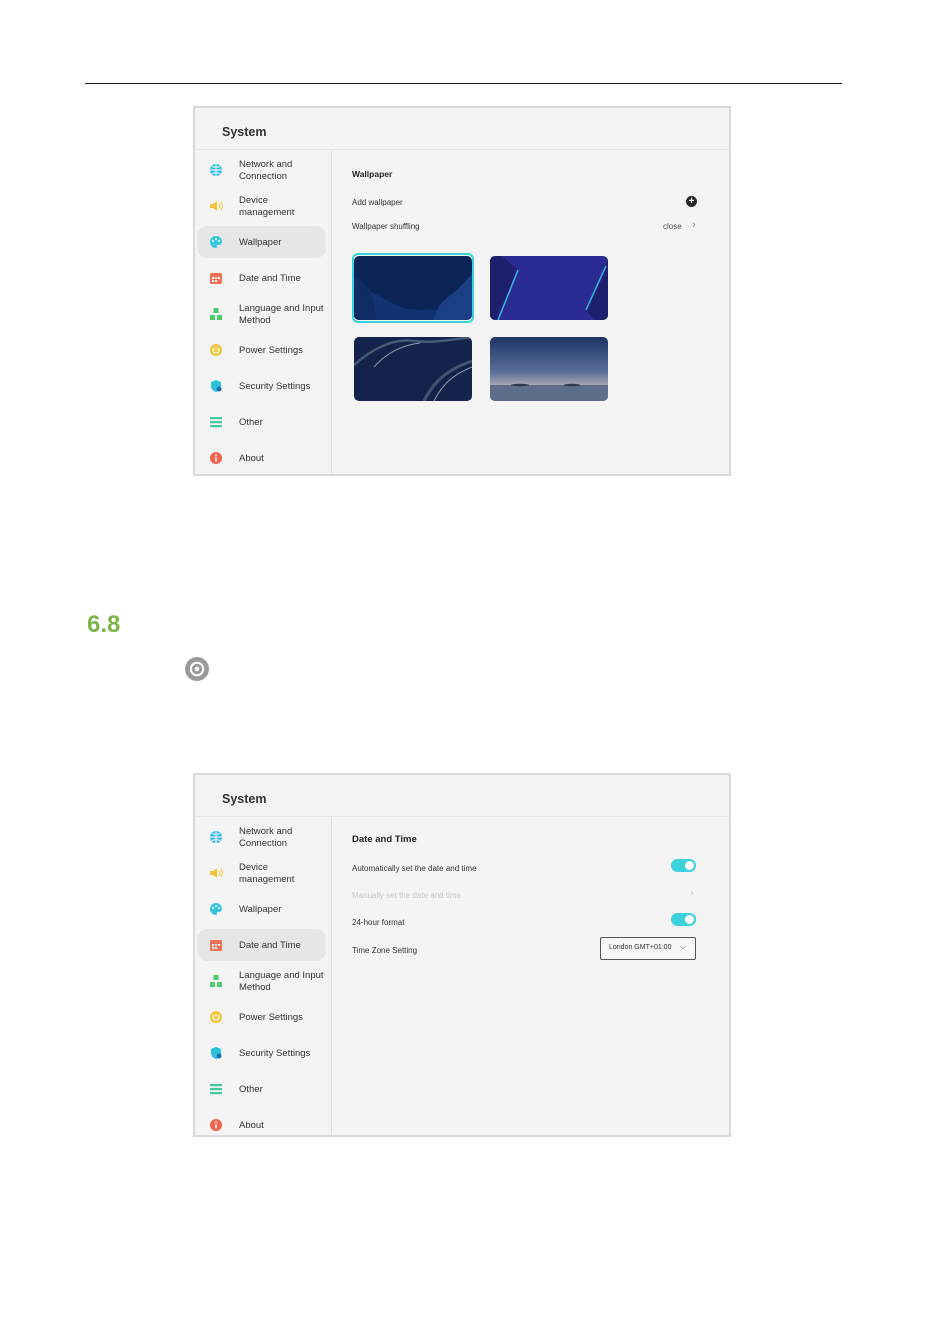  I want to click on wallpaper-image-zigzag, so click(549, 288).